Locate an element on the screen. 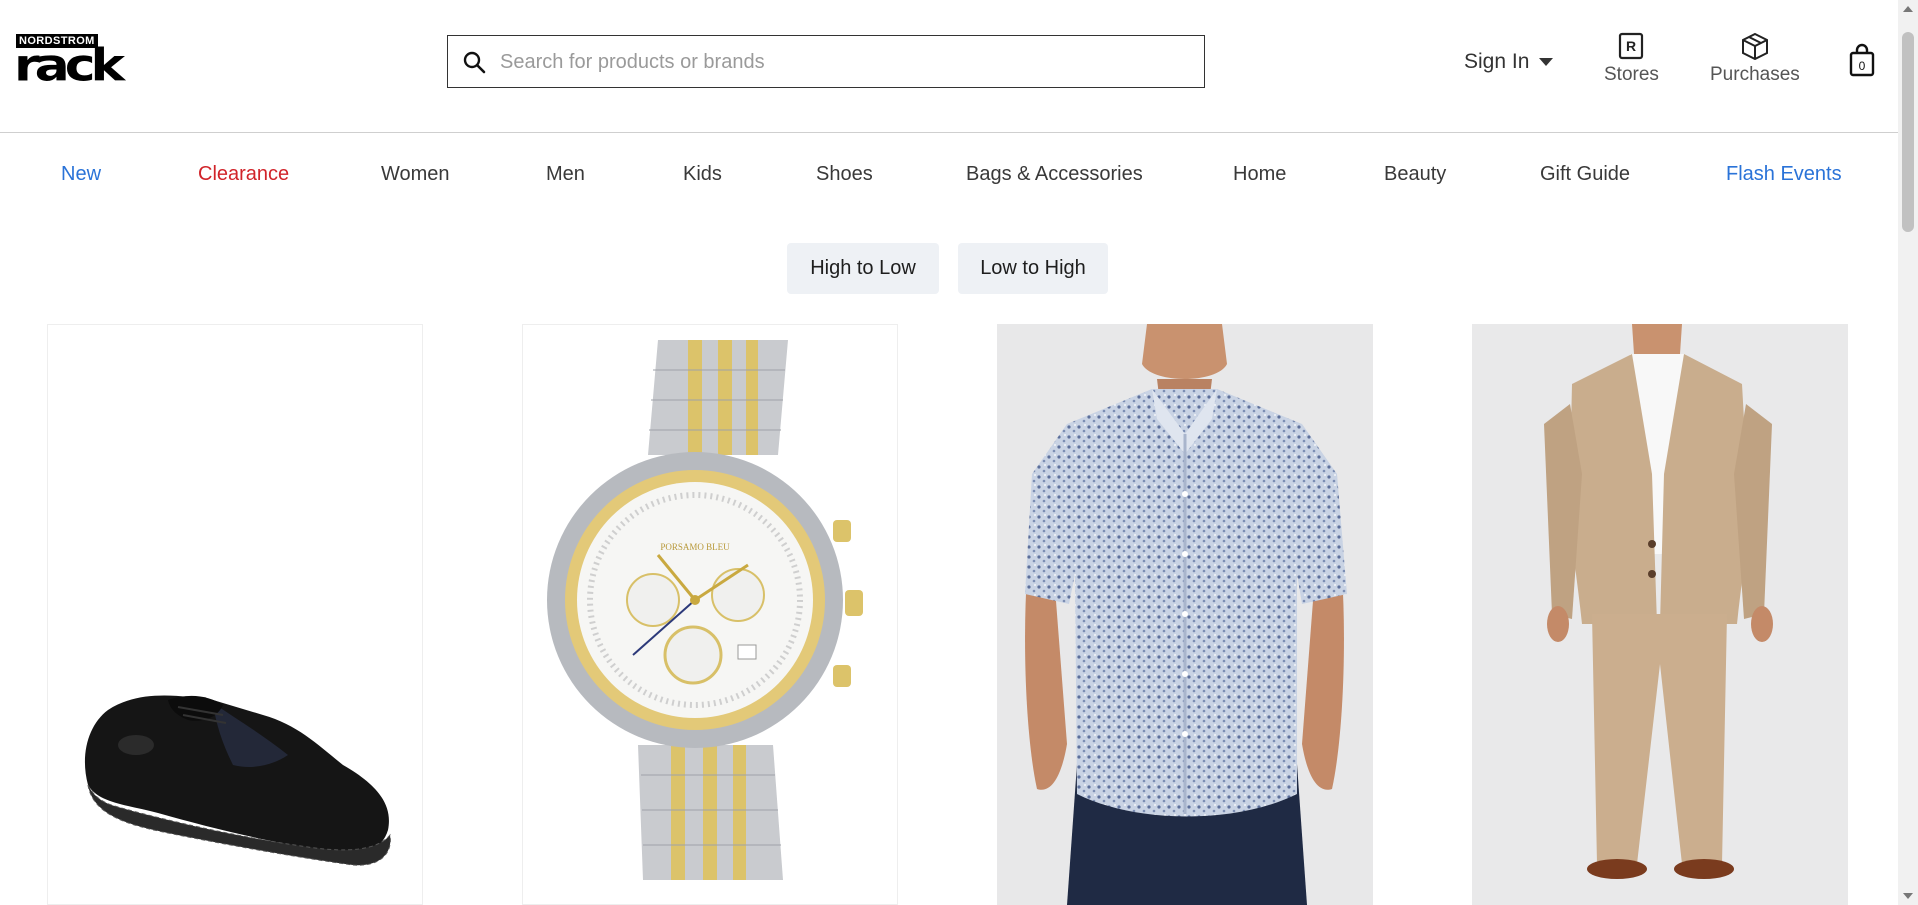 Image resolution: width=1918 pixels, height=905 pixels. nav-new: New is located at coordinates (81, 174).